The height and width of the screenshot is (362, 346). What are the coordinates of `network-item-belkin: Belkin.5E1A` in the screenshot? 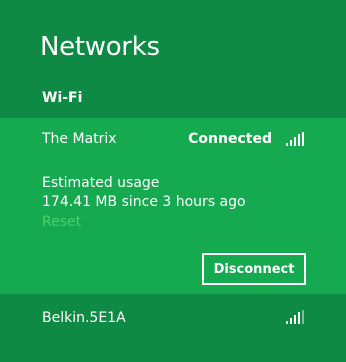 It's located at (173, 319).